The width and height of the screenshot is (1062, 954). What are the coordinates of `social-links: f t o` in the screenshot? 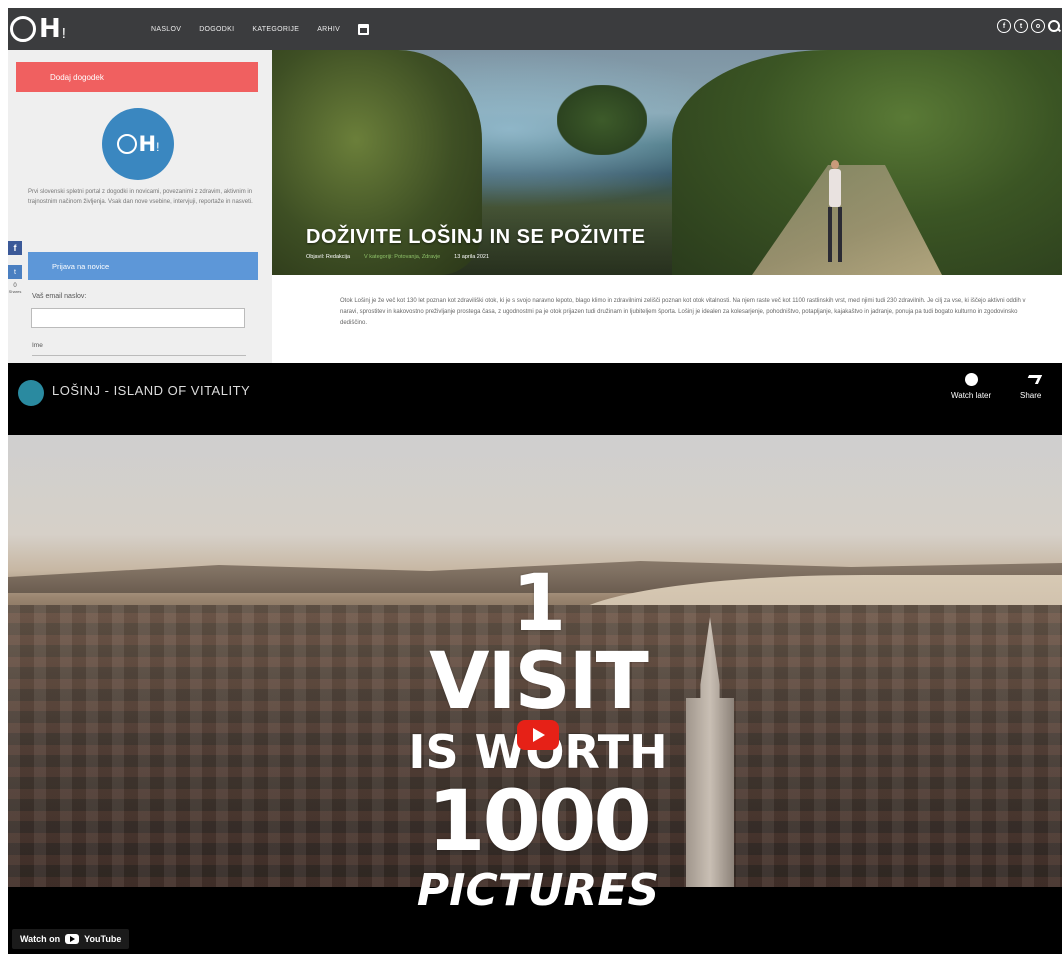 It's located at (1028, 26).